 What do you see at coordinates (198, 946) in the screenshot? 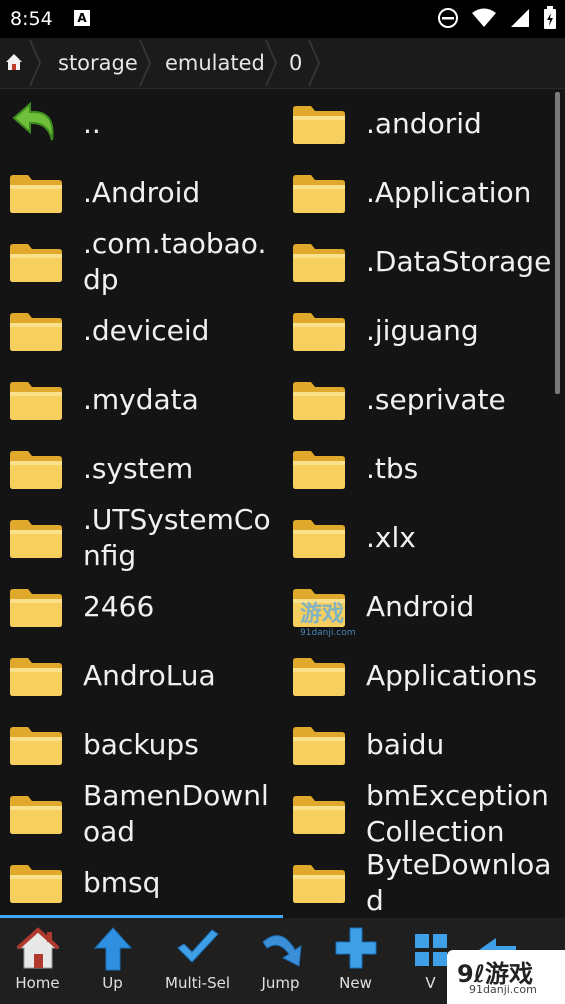
I see `checkmark-icon` at bounding box center [198, 946].